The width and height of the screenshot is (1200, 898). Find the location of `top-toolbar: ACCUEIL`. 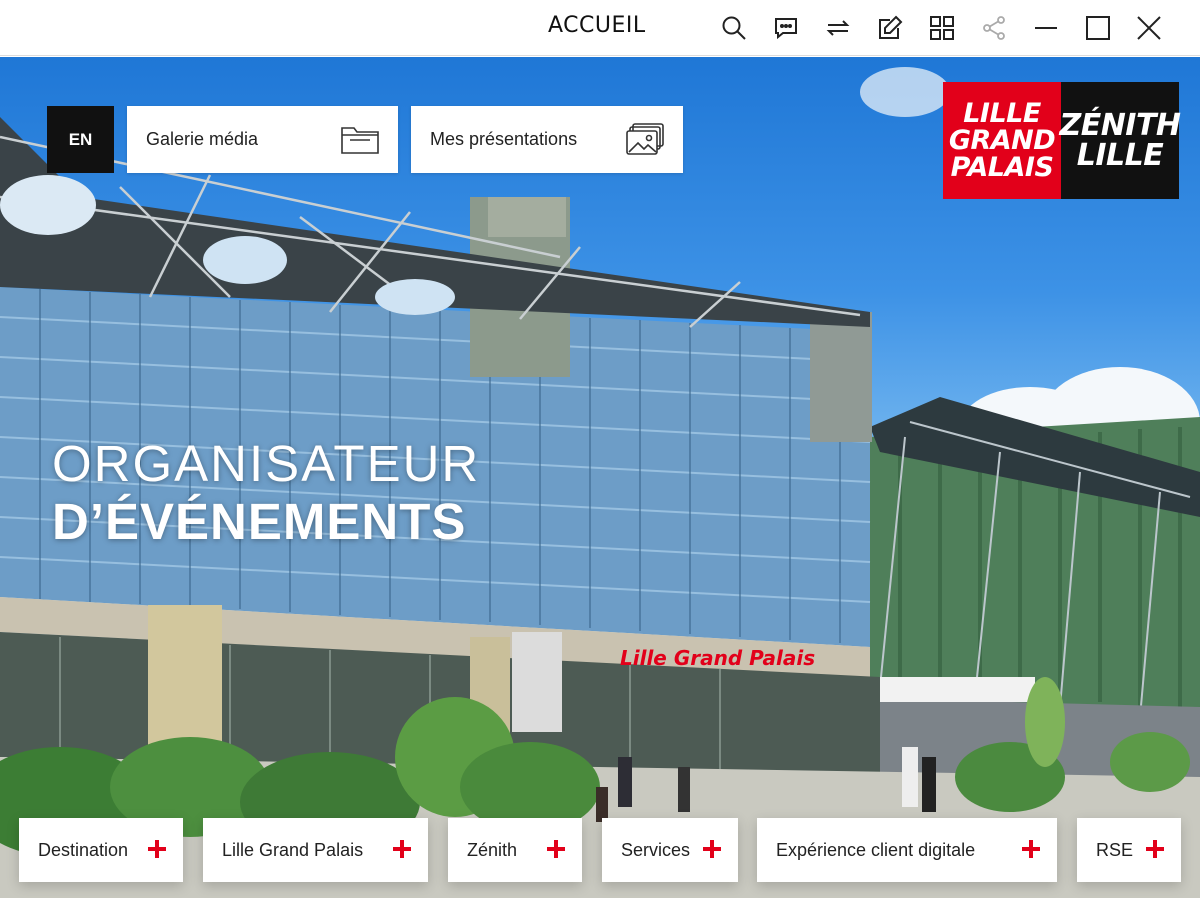

top-toolbar: ACCUEIL is located at coordinates (600, 28).